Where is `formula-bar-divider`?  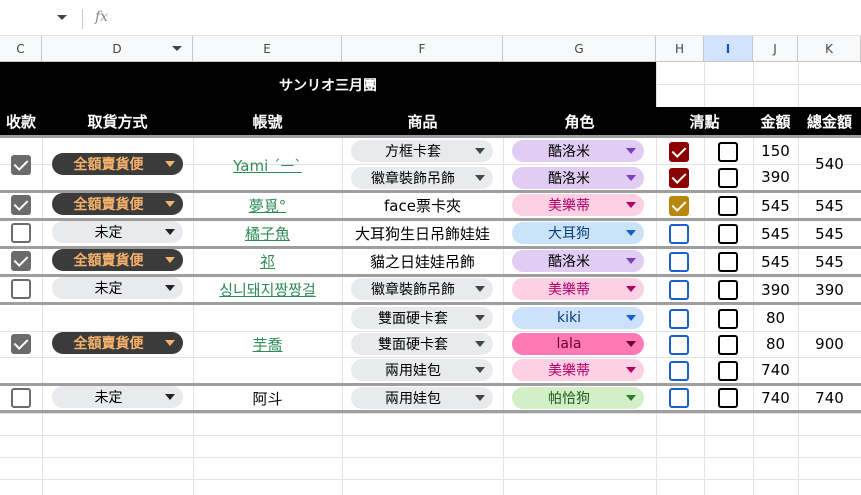 formula-bar-divider is located at coordinates (82, 19).